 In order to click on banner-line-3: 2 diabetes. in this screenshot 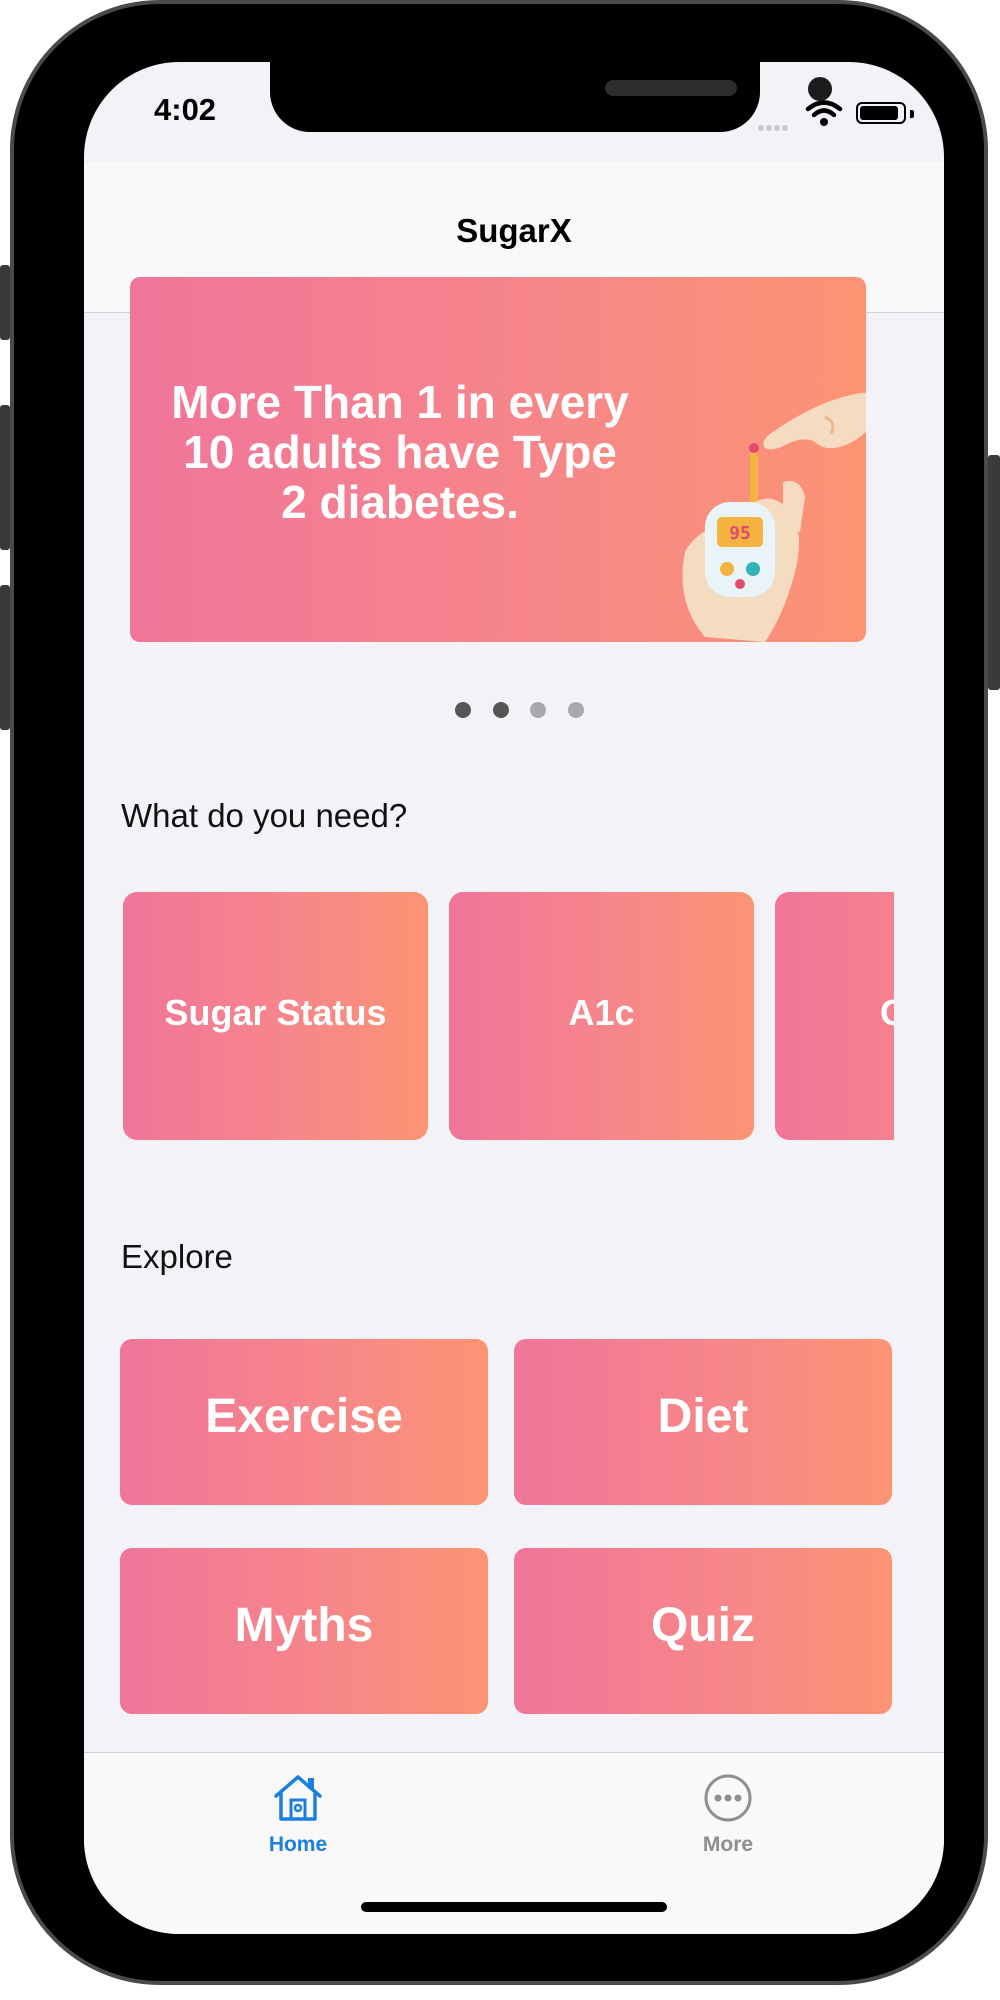, I will do `click(400, 502)`.